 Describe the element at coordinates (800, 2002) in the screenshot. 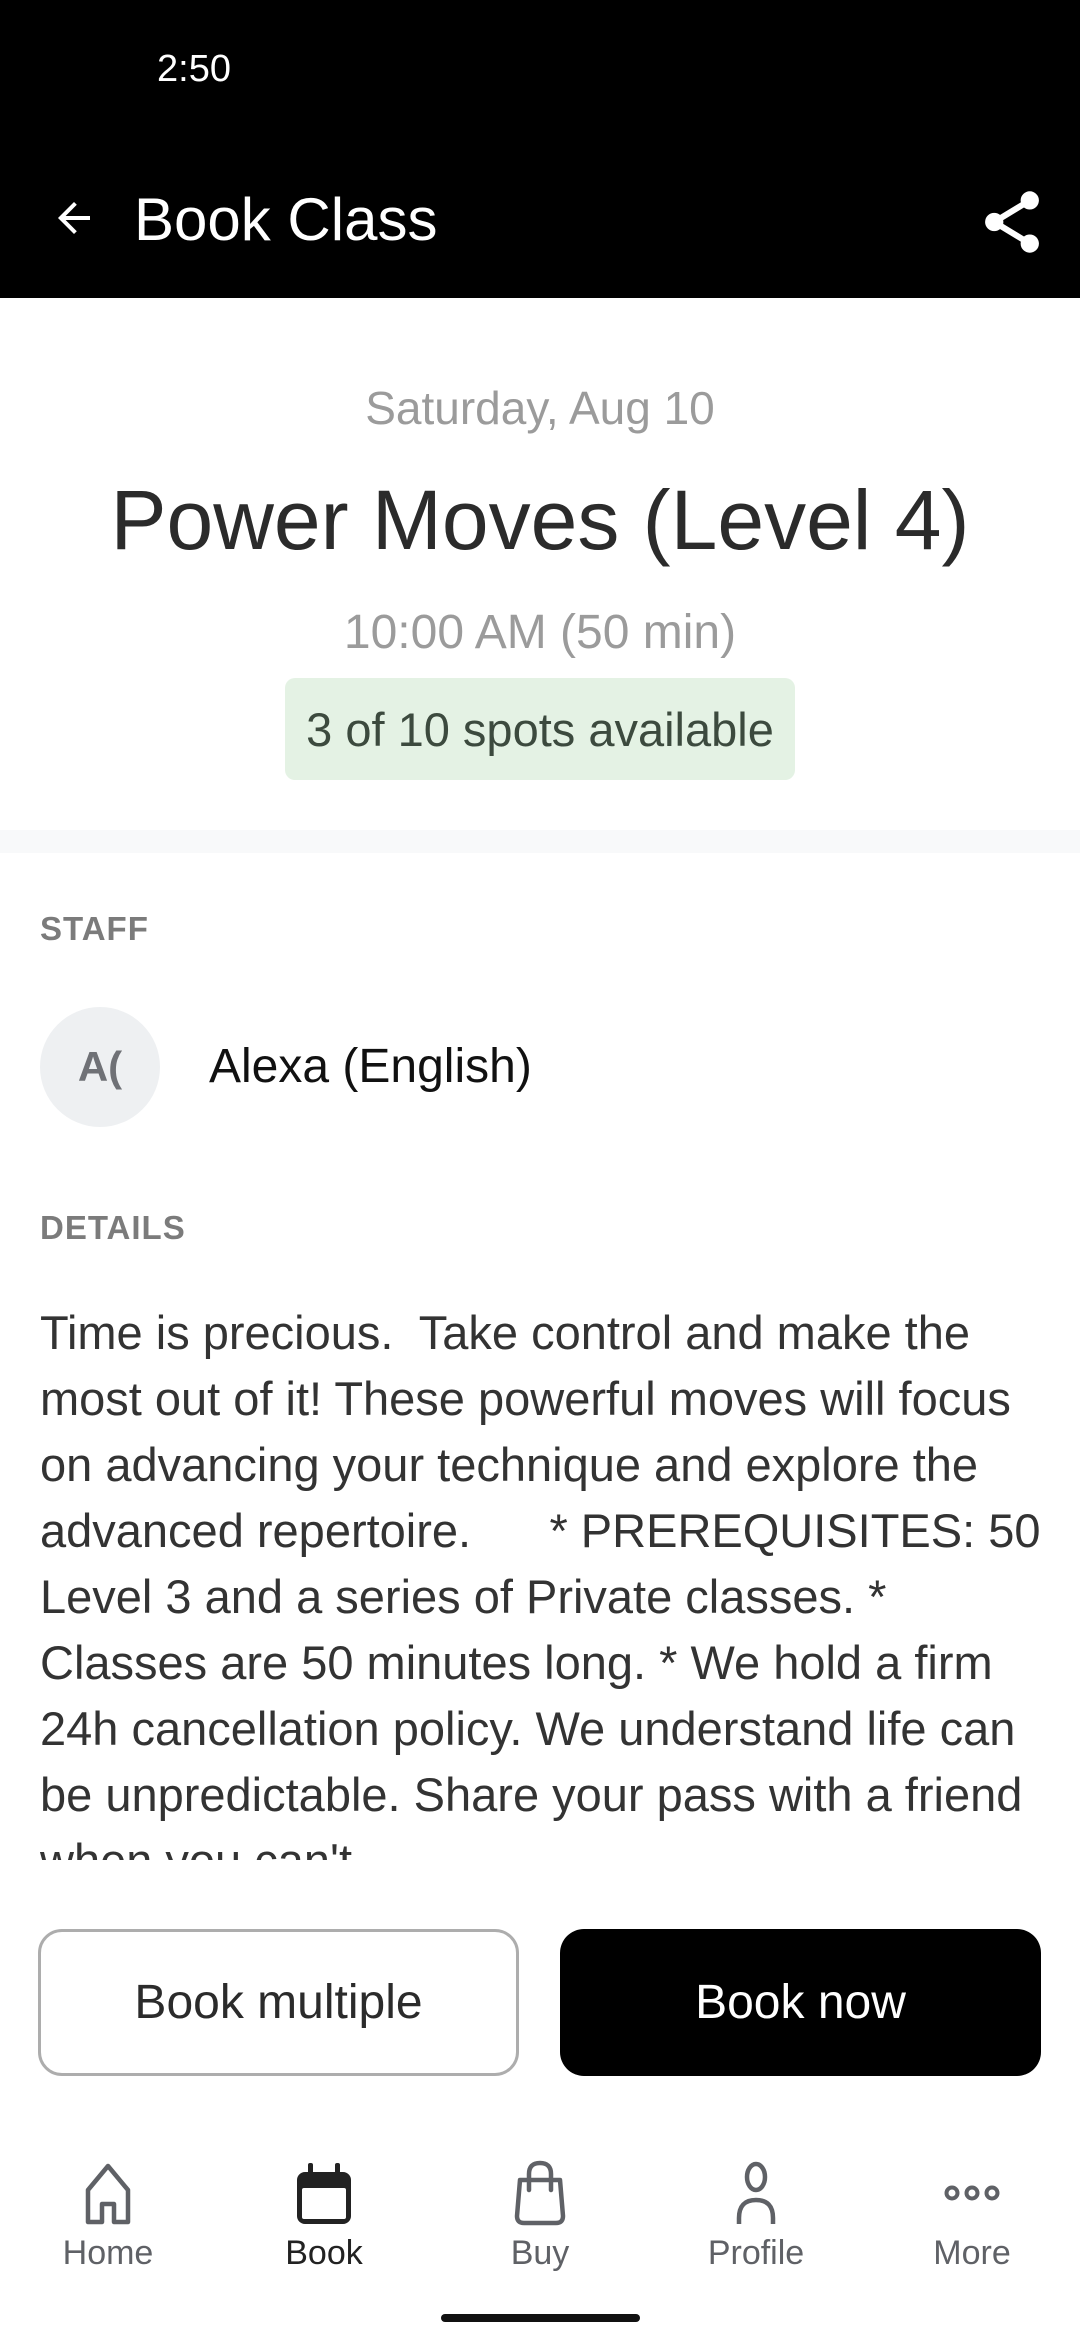

I see `book-now-button: Book now` at that location.